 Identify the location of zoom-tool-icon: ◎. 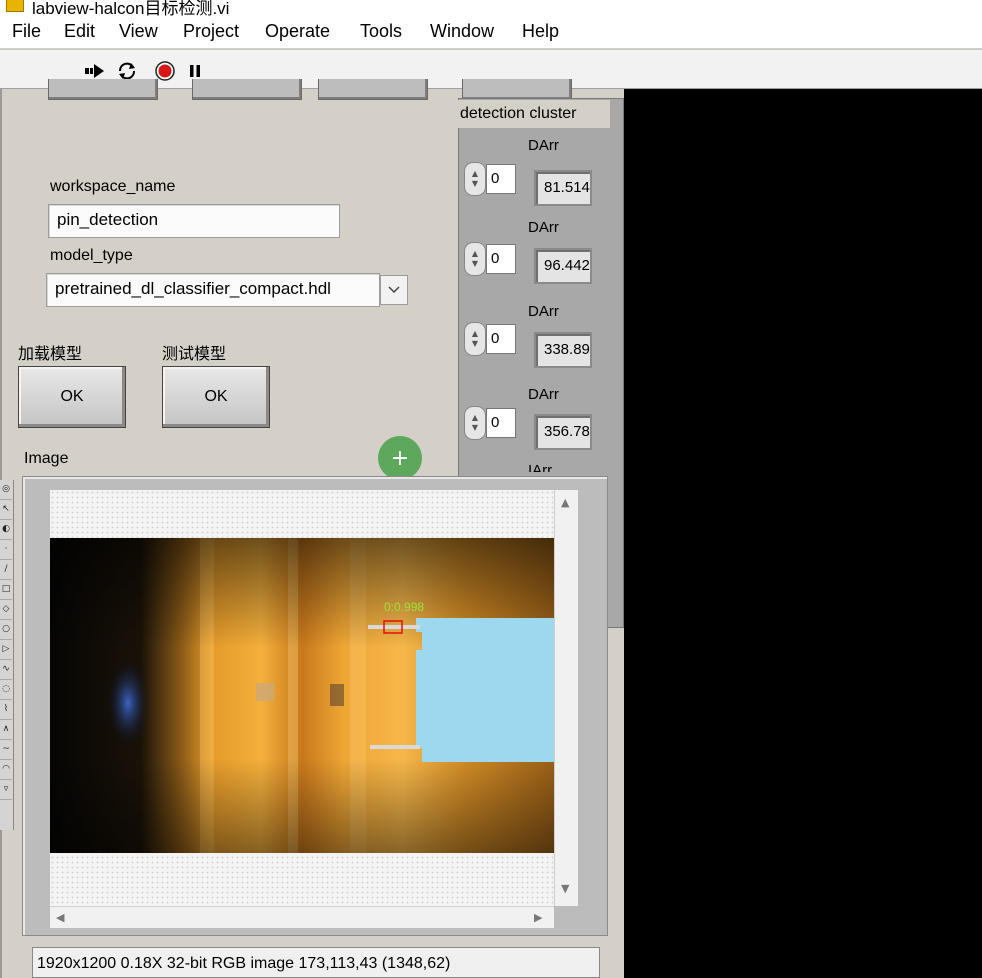
(6, 490).